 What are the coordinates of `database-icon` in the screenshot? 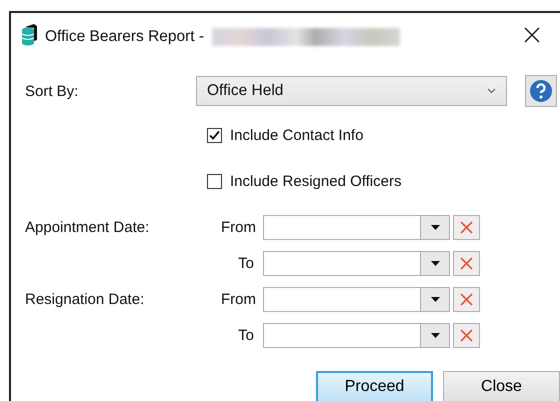 It's located at (29, 35).